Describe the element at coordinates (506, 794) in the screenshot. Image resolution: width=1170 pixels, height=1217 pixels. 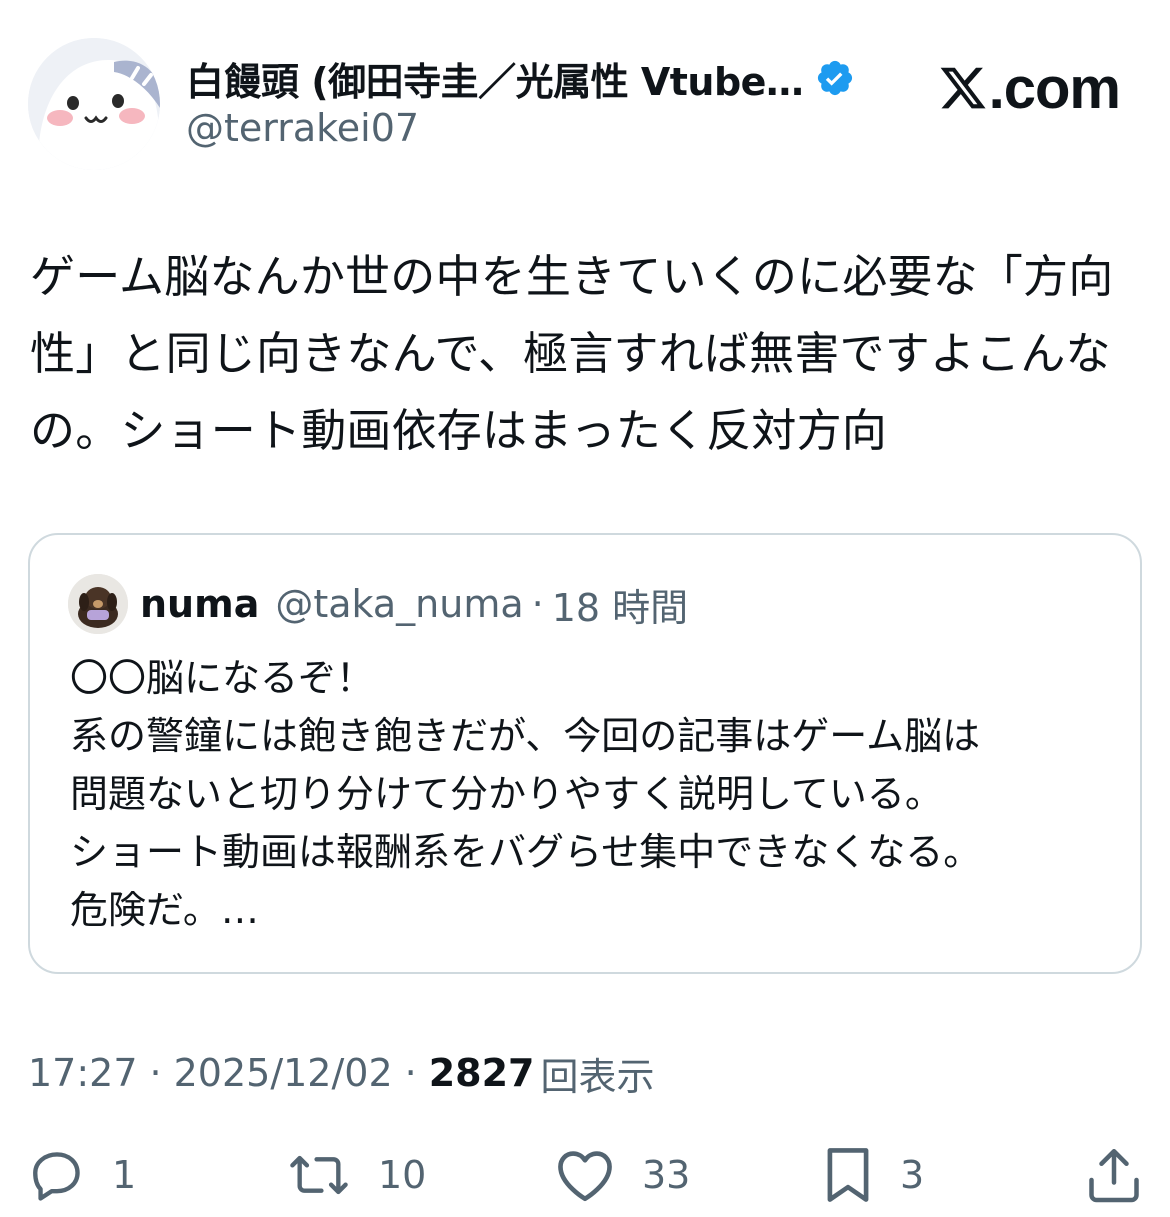
I see `quoted-text-line: 問題ないと切り分けて分かりやすく説明している。` at that location.